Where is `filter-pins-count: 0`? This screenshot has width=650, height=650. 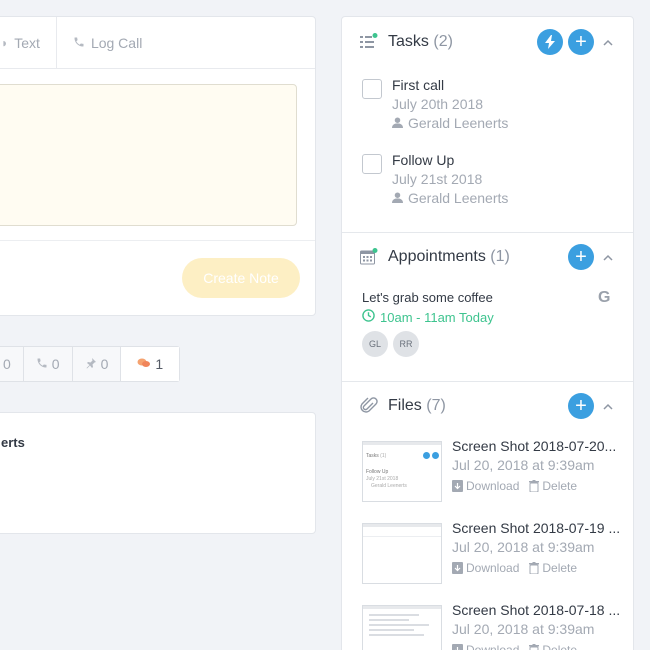 filter-pins-count: 0 is located at coordinates (104, 364).